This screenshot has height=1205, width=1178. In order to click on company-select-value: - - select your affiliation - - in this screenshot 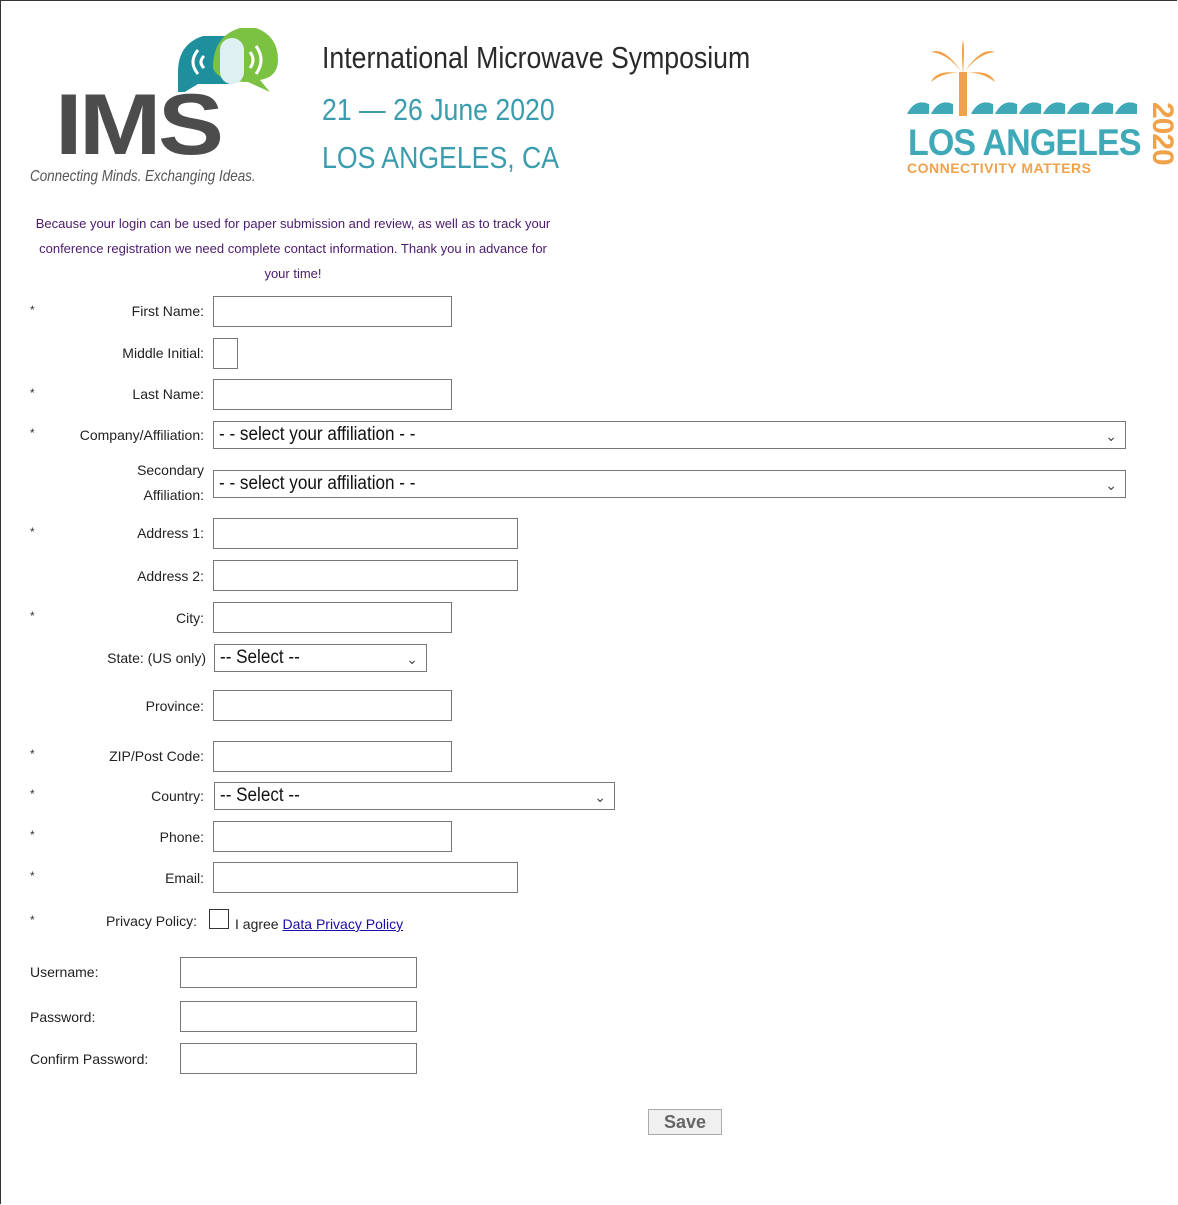, I will do `click(317, 434)`.